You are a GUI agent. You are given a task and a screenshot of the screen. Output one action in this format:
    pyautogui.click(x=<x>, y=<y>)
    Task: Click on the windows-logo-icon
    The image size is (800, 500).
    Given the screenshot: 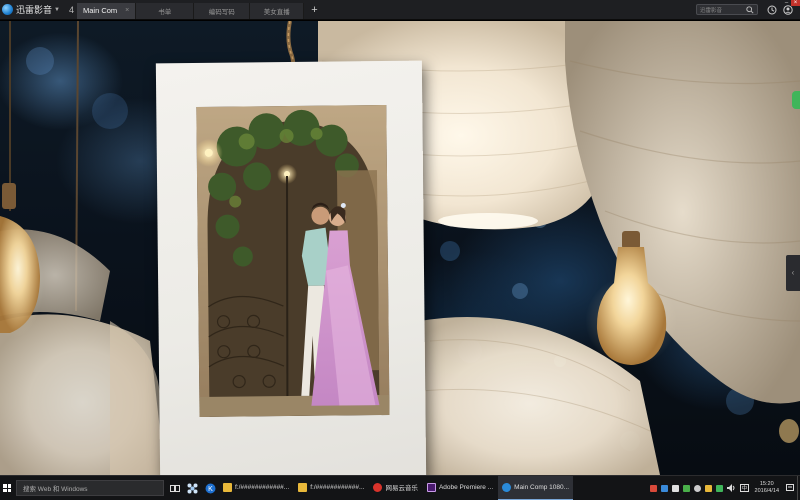 What is the action you would take?
    pyautogui.click(x=7, y=488)
    